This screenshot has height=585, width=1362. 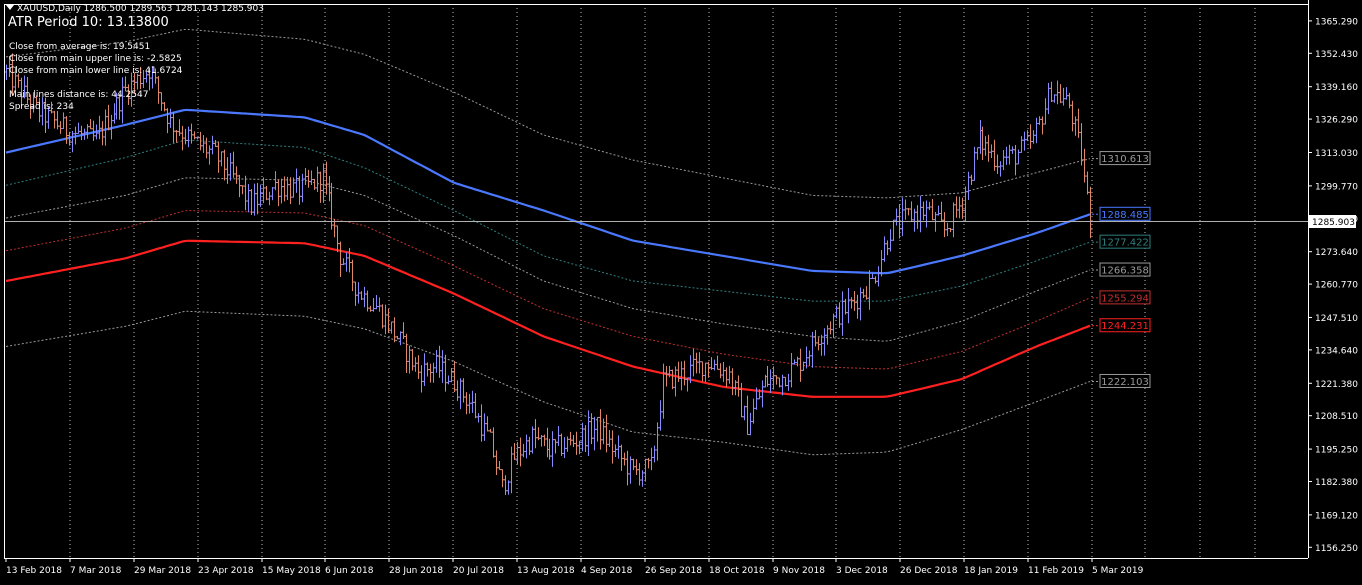 I want to click on y-tick-label: 1352.430, so click(x=1336, y=55).